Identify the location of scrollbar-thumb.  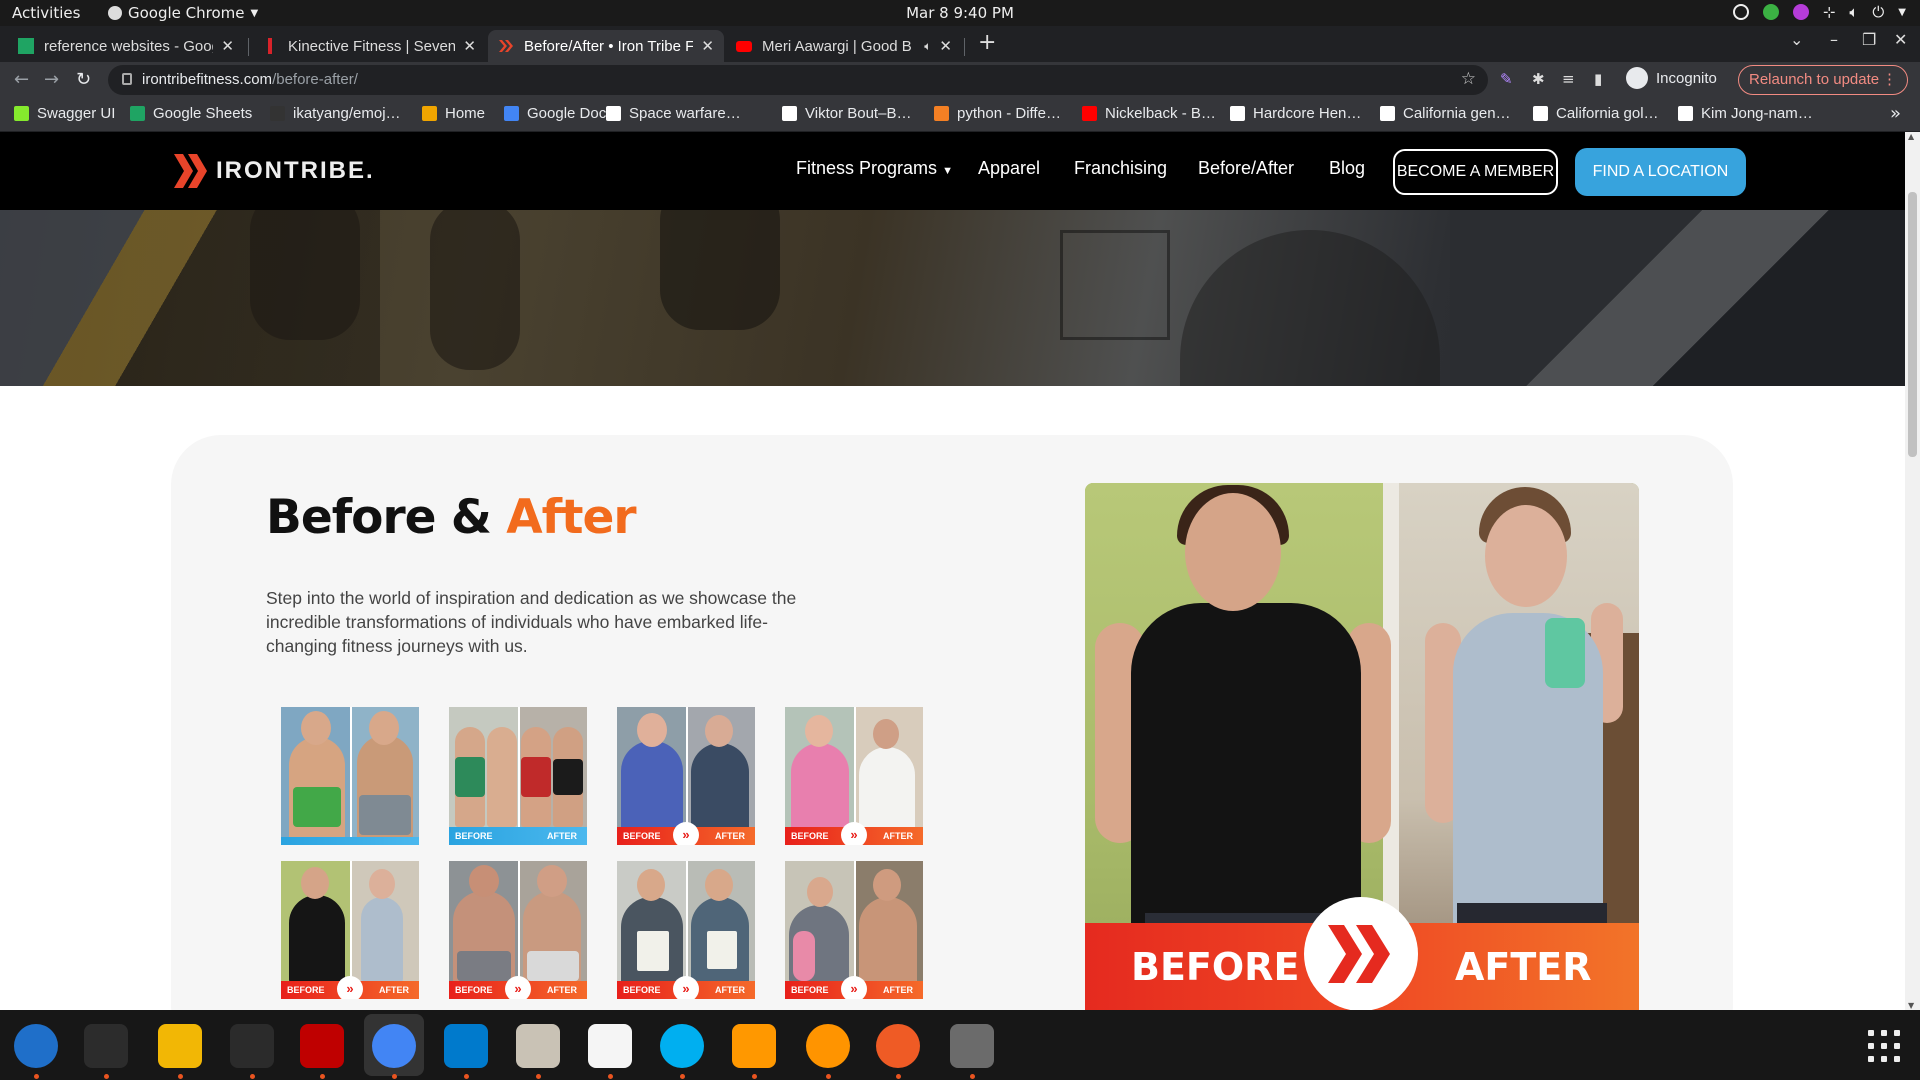
(1912, 324).